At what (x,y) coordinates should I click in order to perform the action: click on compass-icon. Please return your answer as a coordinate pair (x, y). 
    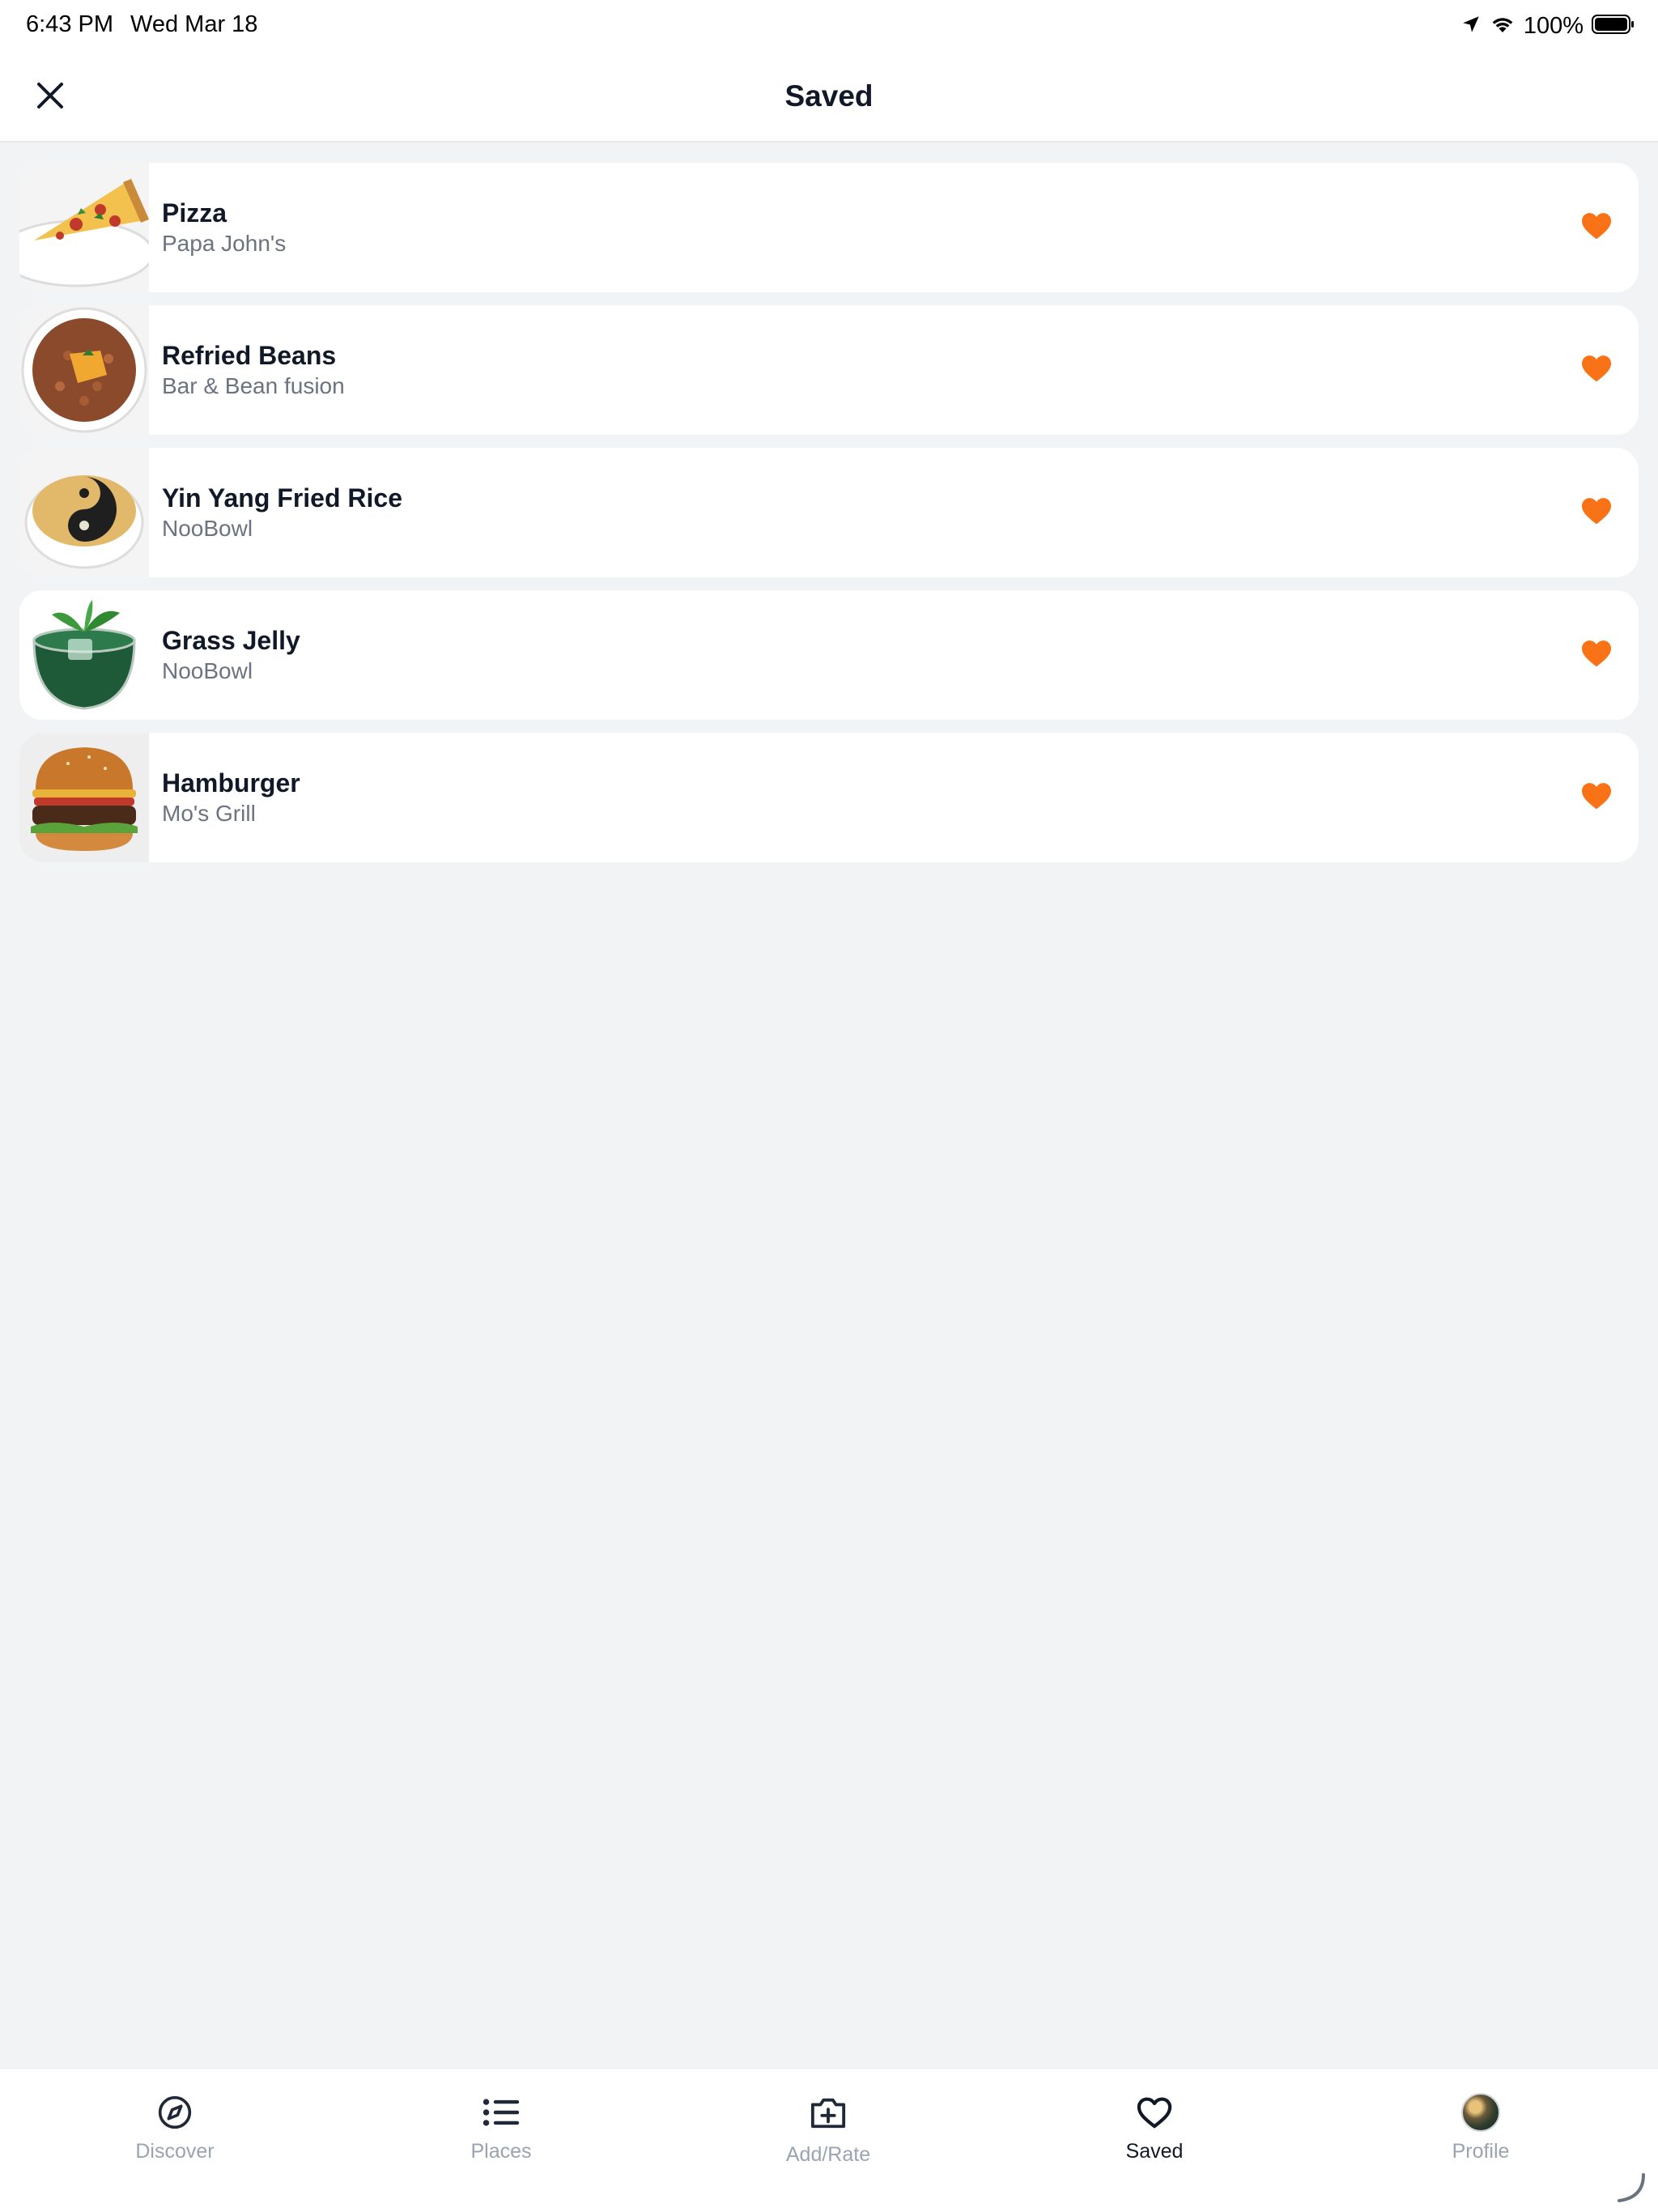
    Looking at the image, I should click on (174, 2113).